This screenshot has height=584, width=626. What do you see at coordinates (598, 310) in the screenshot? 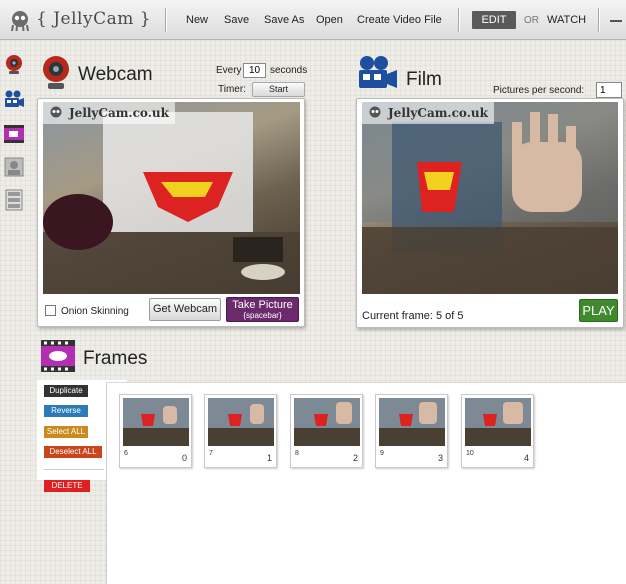
I see `play-button: PLAY` at bounding box center [598, 310].